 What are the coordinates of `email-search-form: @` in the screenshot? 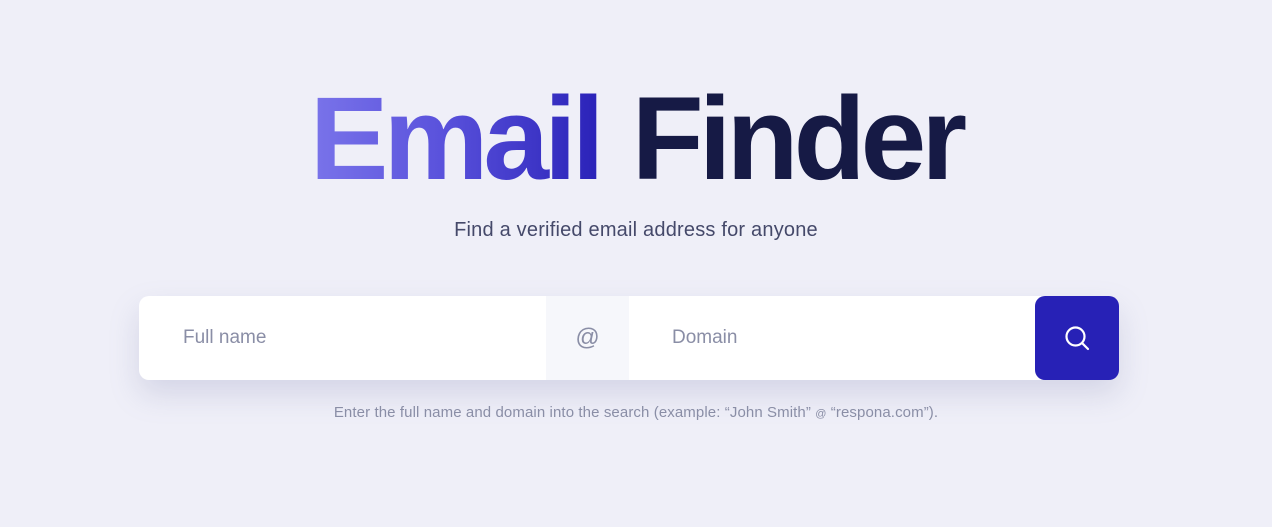 It's located at (629, 338).